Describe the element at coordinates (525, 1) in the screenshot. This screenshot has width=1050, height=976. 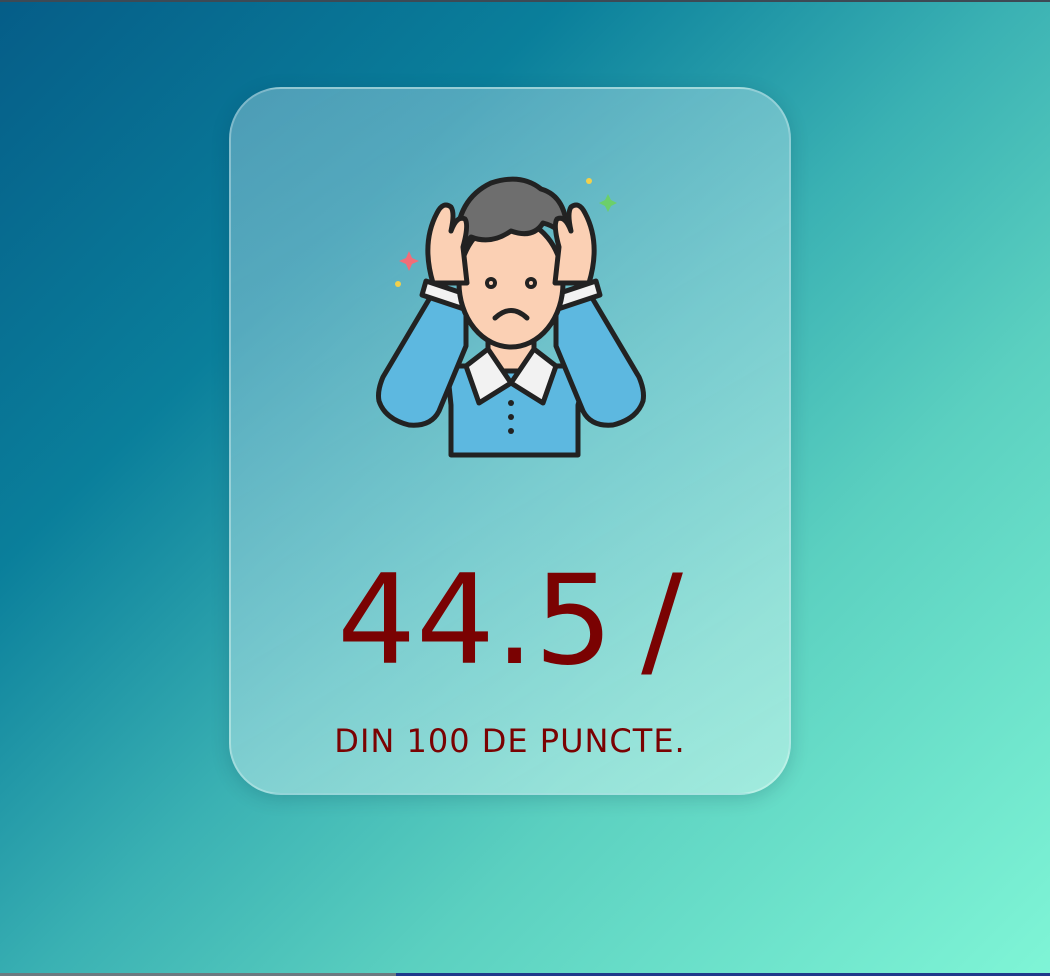
I see `window-top-border` at that location.